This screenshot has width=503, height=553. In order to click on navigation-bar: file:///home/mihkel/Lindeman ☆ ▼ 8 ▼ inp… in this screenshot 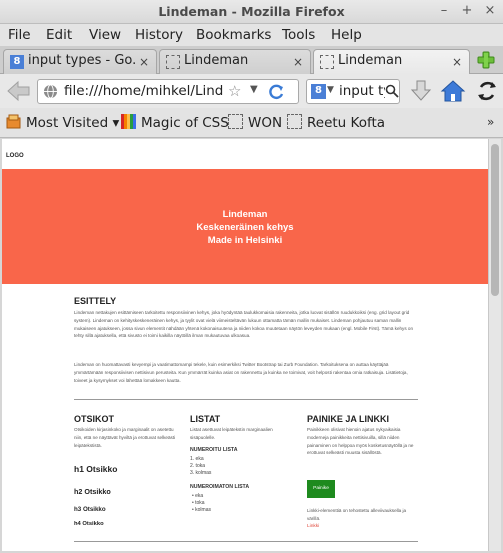, I will do `click(251, 91)`.